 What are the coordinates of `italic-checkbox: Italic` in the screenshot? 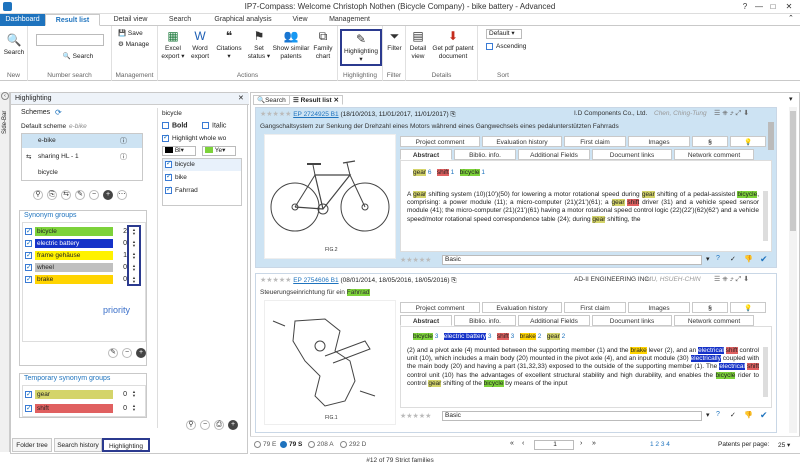 It's located at (214, 125).